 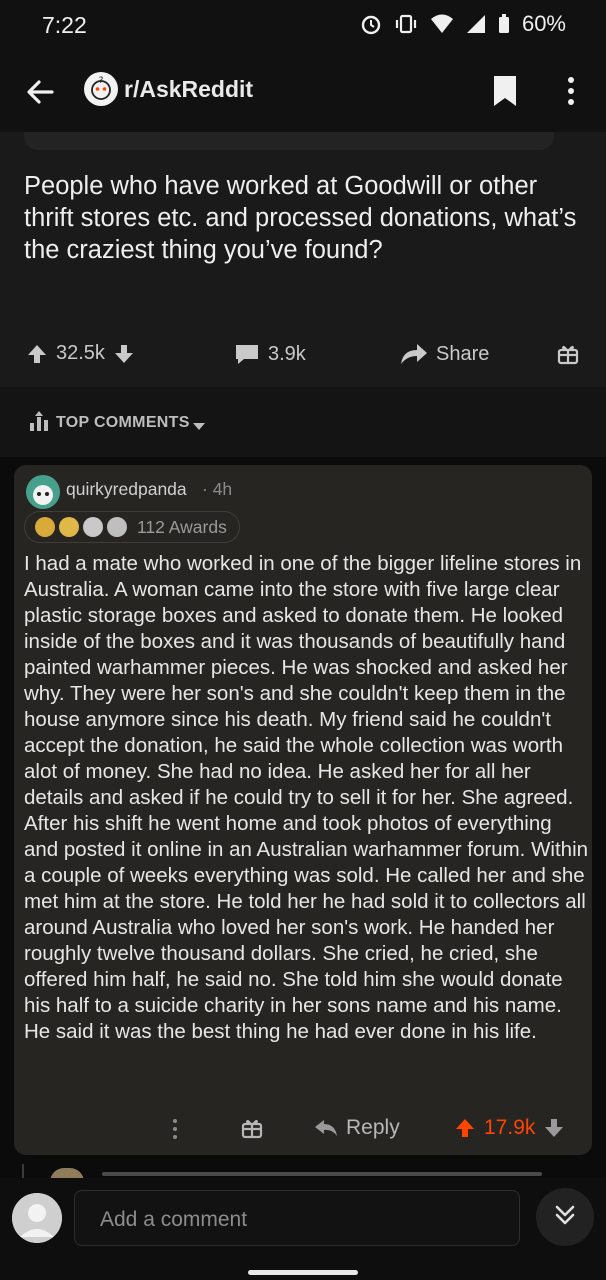 I want to click on battery-level: 60%, so click(x=543, y=23).